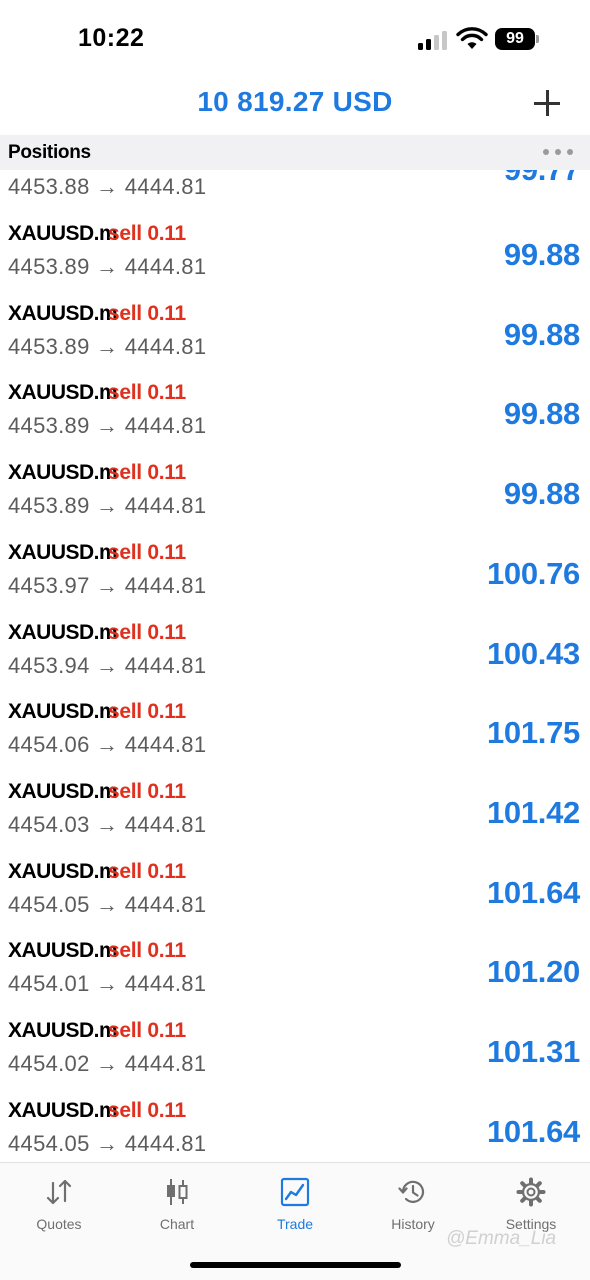  Describe the element at coordinates (107, 824) in the screenshot. I see `position-prices: 4454.03 → 4444.81` at that location.